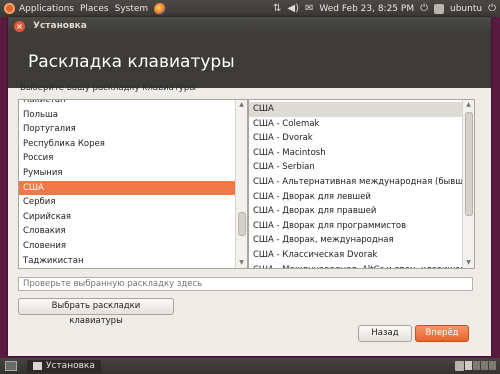  I want to click on variant-list-item: США - Дворак для левшей, so click(356, 197).